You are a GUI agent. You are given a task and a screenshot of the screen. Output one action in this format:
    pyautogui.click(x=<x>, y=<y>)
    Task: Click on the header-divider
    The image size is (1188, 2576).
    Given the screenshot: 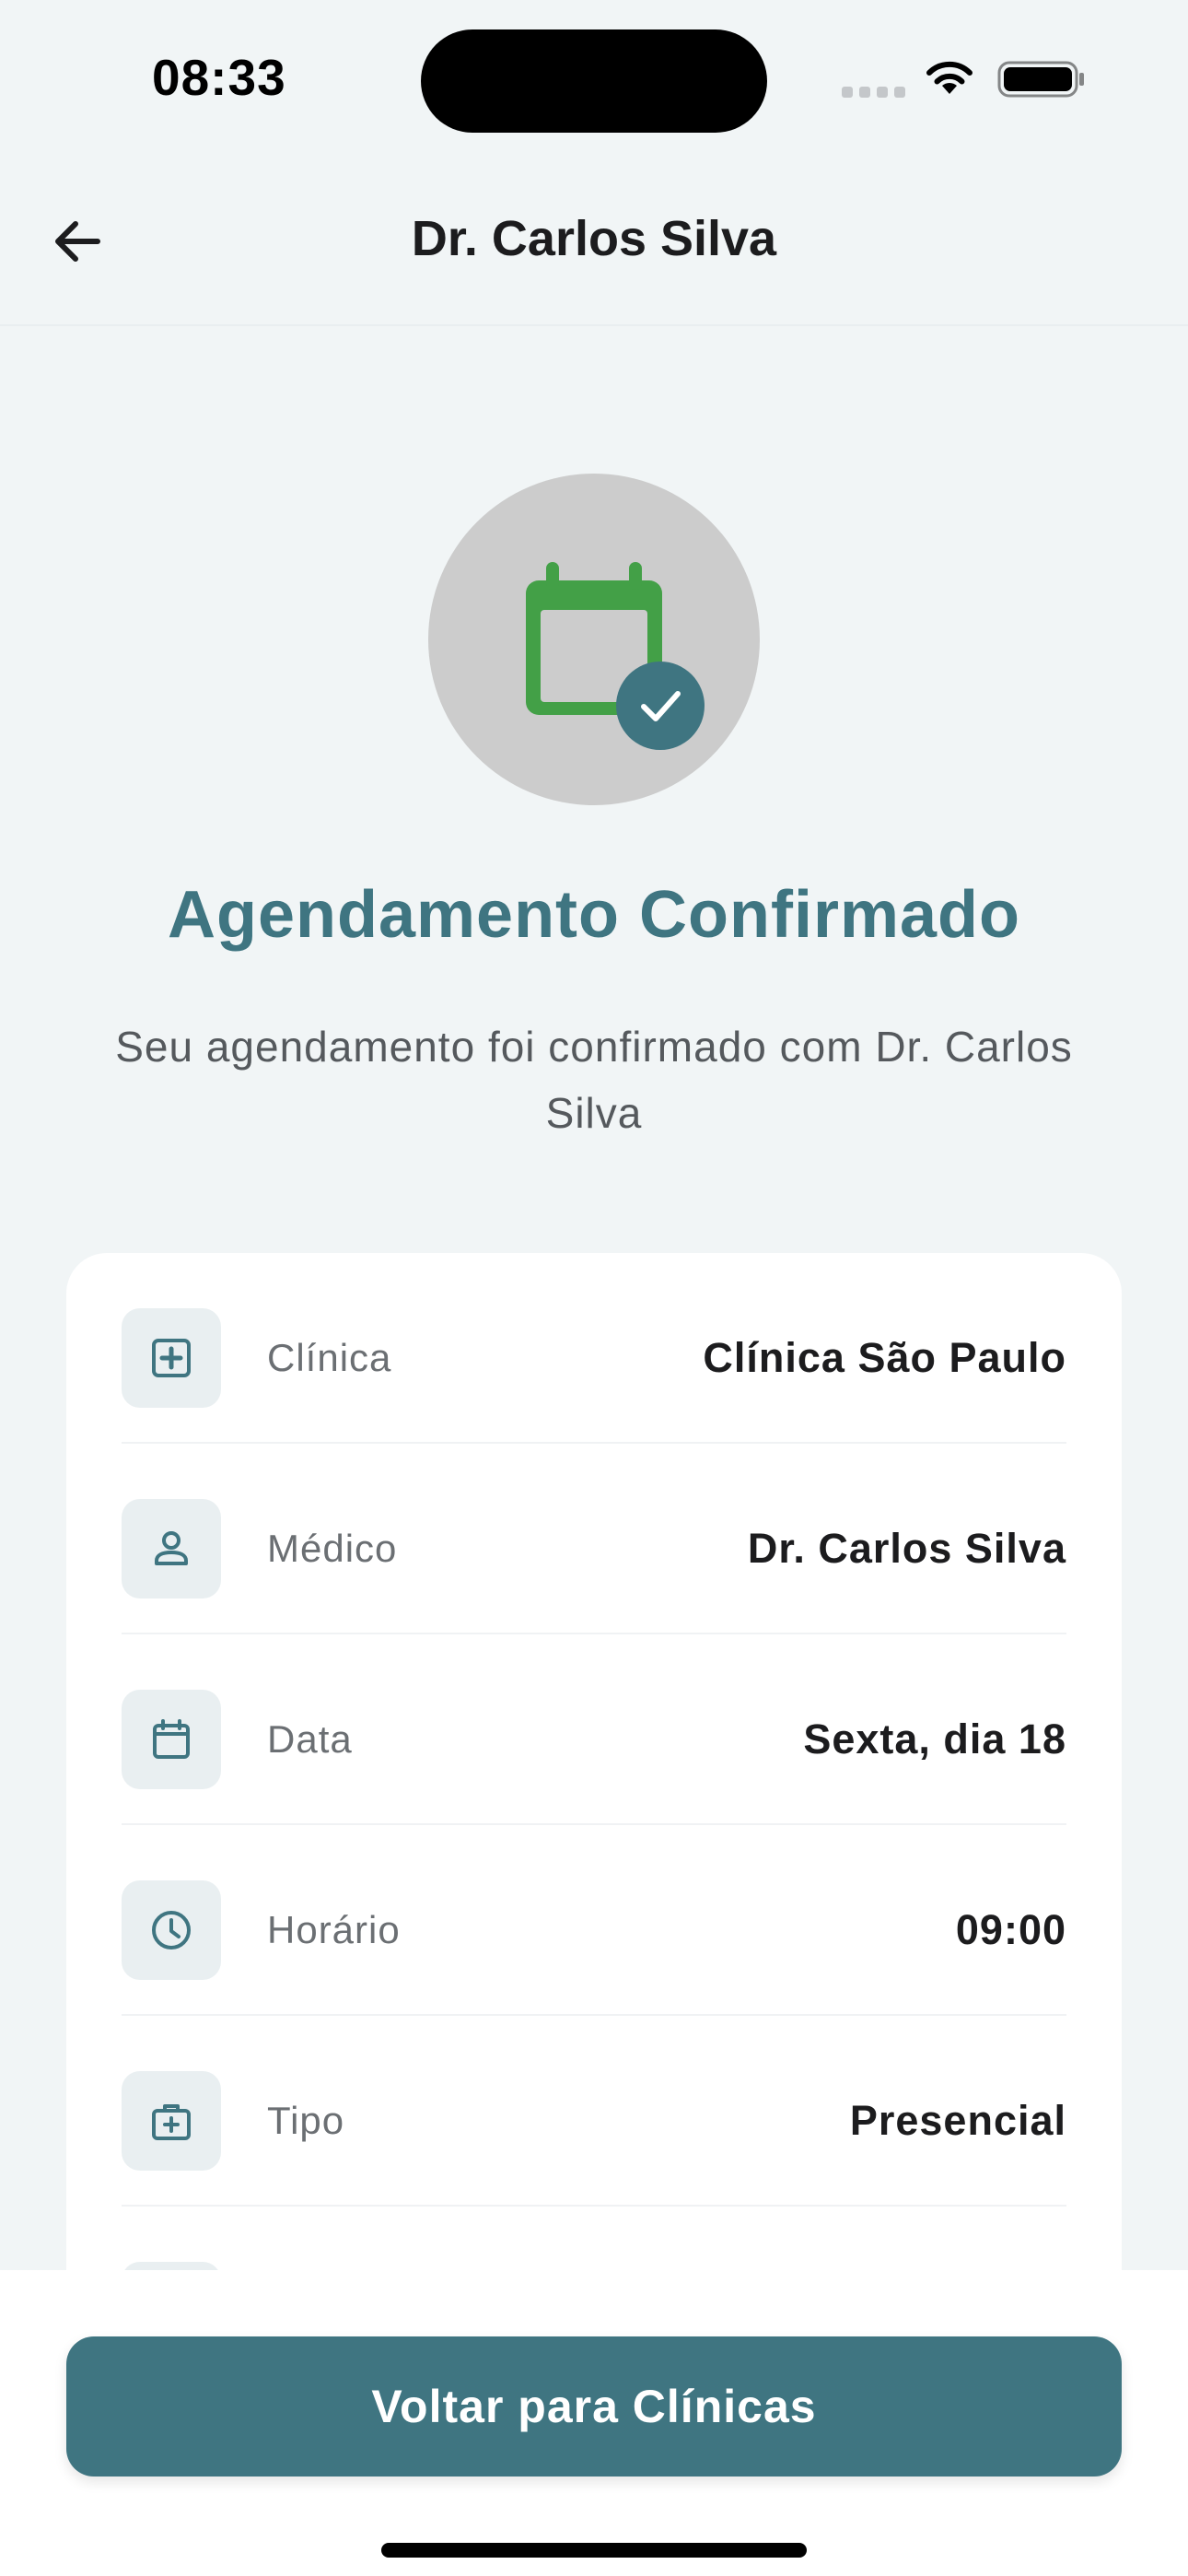 What is the action you would take?
    pyautogui.click(x=594, y=325)
    